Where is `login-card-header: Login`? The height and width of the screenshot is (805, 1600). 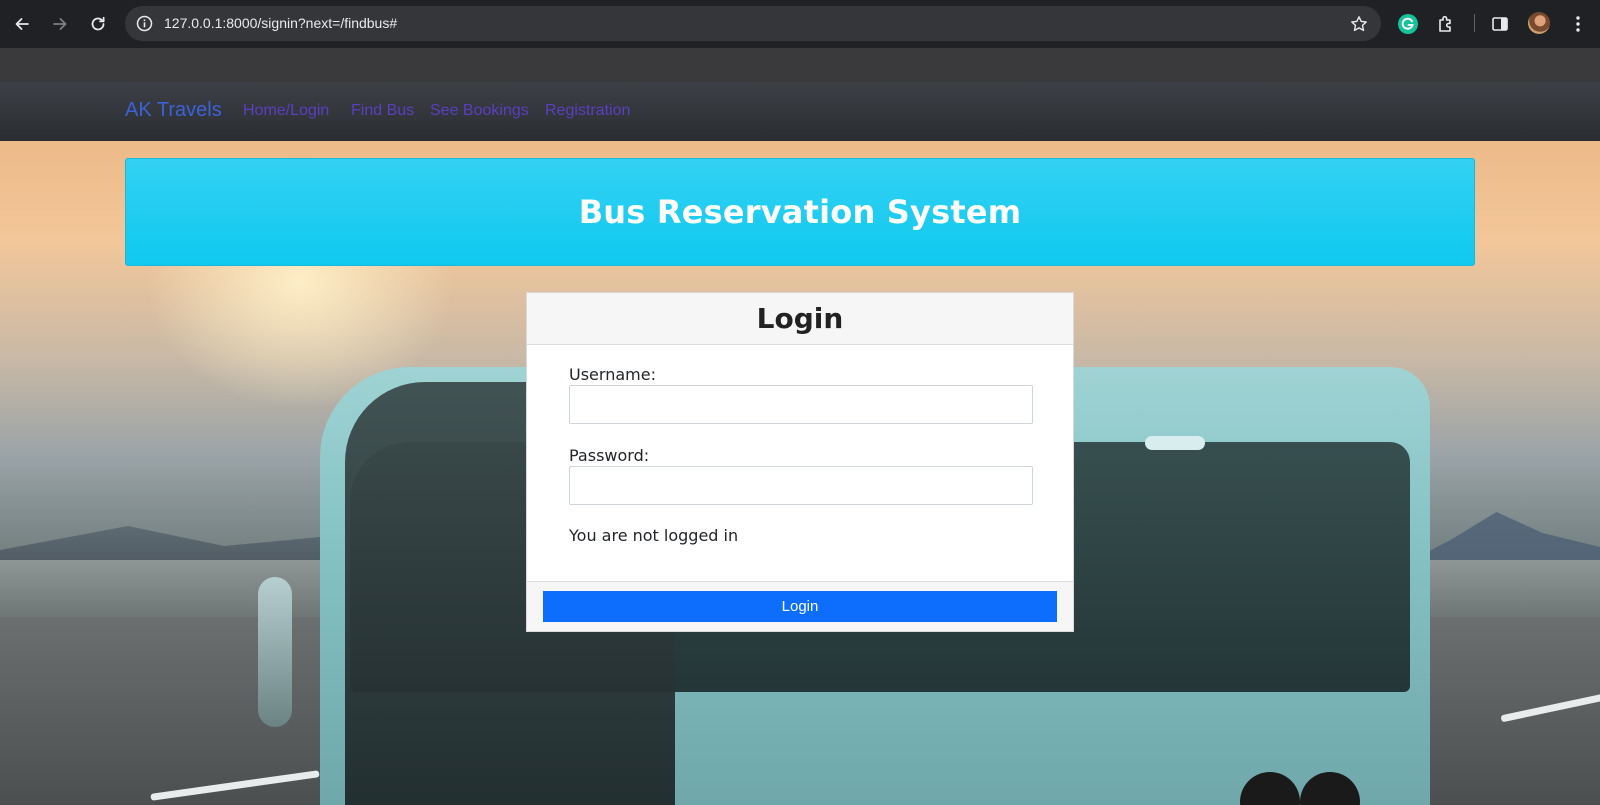
login-card-header: Login is located at coordinates (800, 319).